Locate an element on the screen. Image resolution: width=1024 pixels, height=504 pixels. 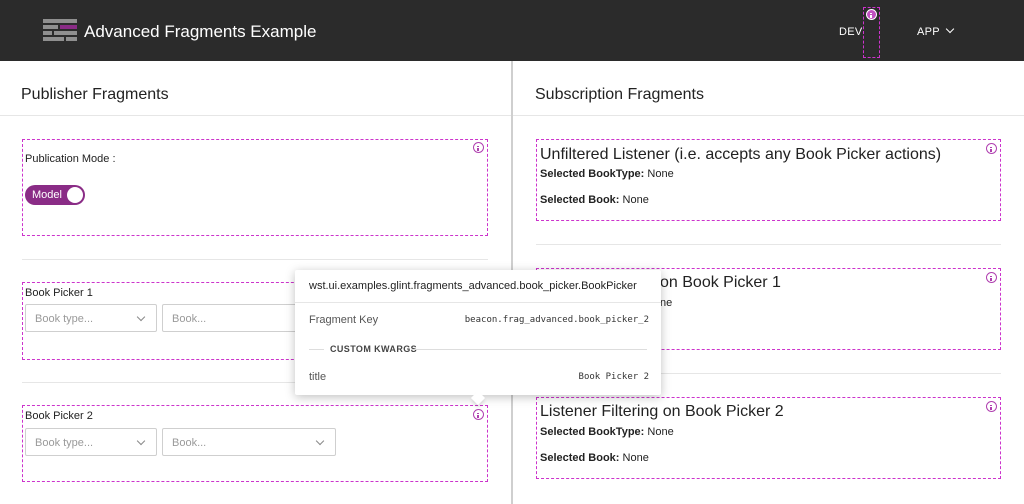
app-header: Advanced Fragments Example DEV APP is located at coordinates (512, 30).